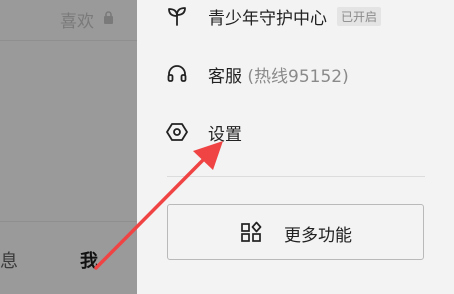  I want to click on menu-item-customer-service: 客服 (热线95152), so click(295, 74).